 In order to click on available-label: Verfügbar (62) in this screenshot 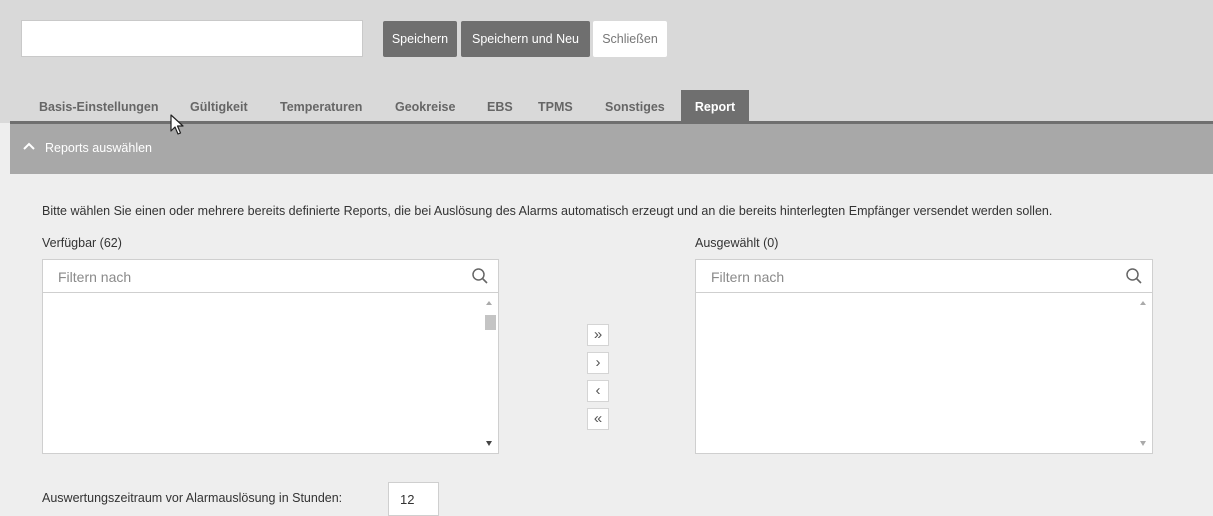, I will do `click(82, 243)`.